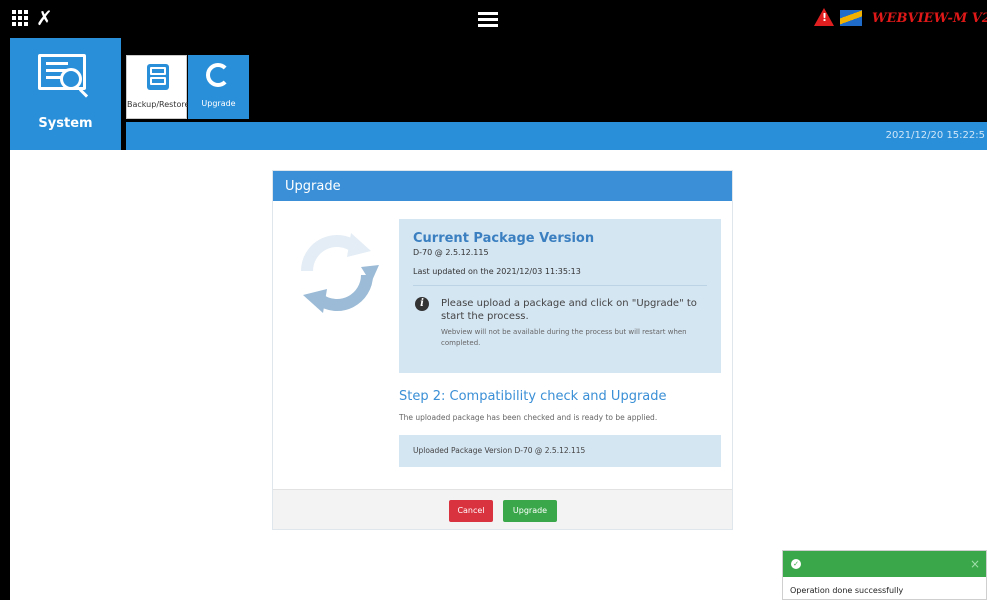 The image size is (987, 600). Describe the element at coordinates (504, 238) in the screenshot. I see `current-version-heading: Current Package Version` at that location.